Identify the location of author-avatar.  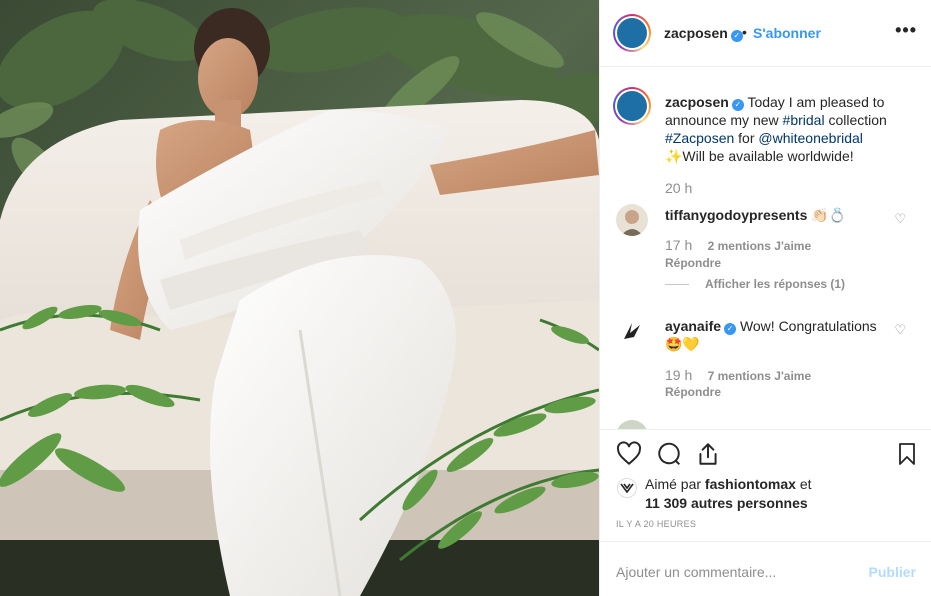
(632, 33).